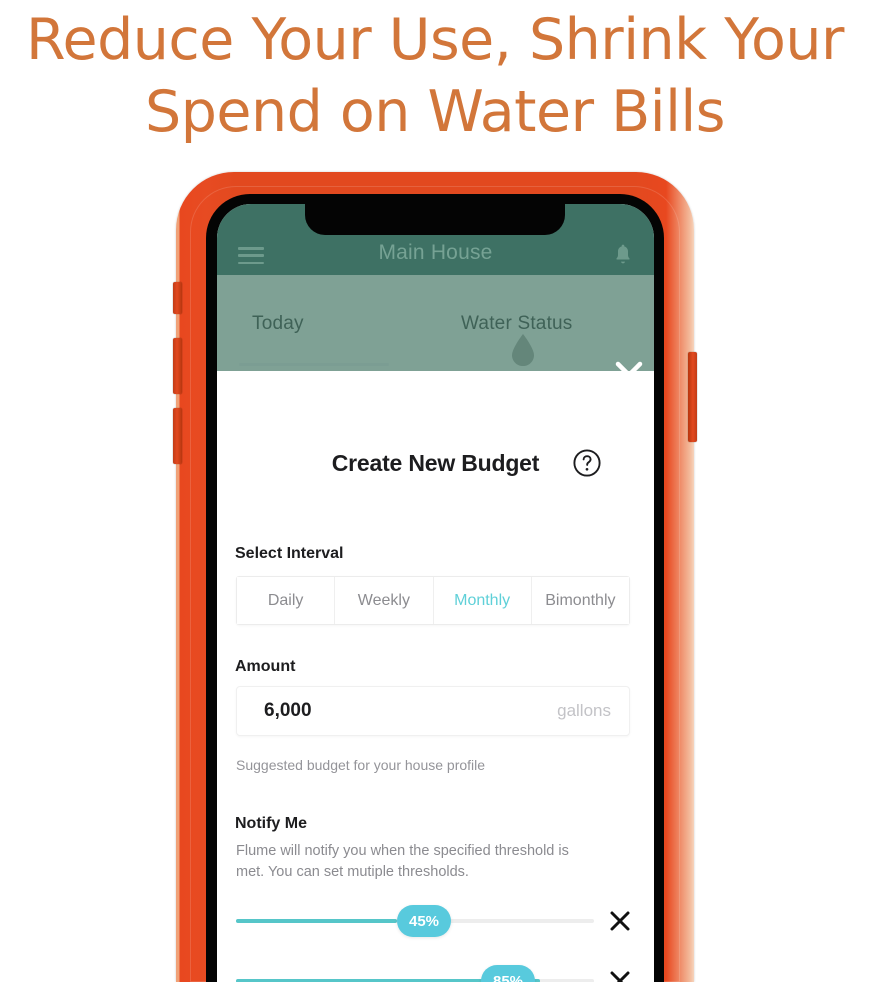 The height and width of the screenshot is (982, 870). What do you see at coordinates (177, 298) in the screenshot?
I see `mute-switch-button` at bounding box center [177, 298].